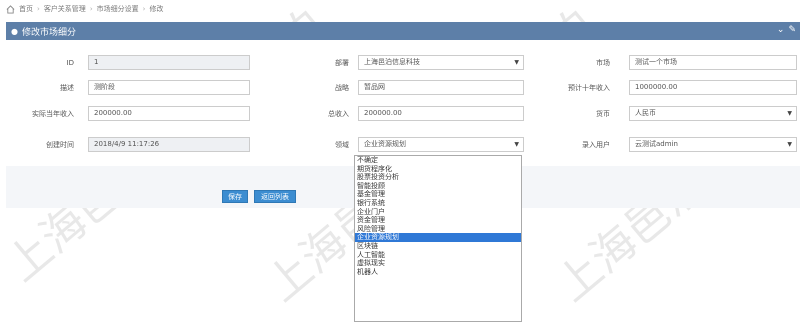  I want to click on home-icon, so click(10, 9).